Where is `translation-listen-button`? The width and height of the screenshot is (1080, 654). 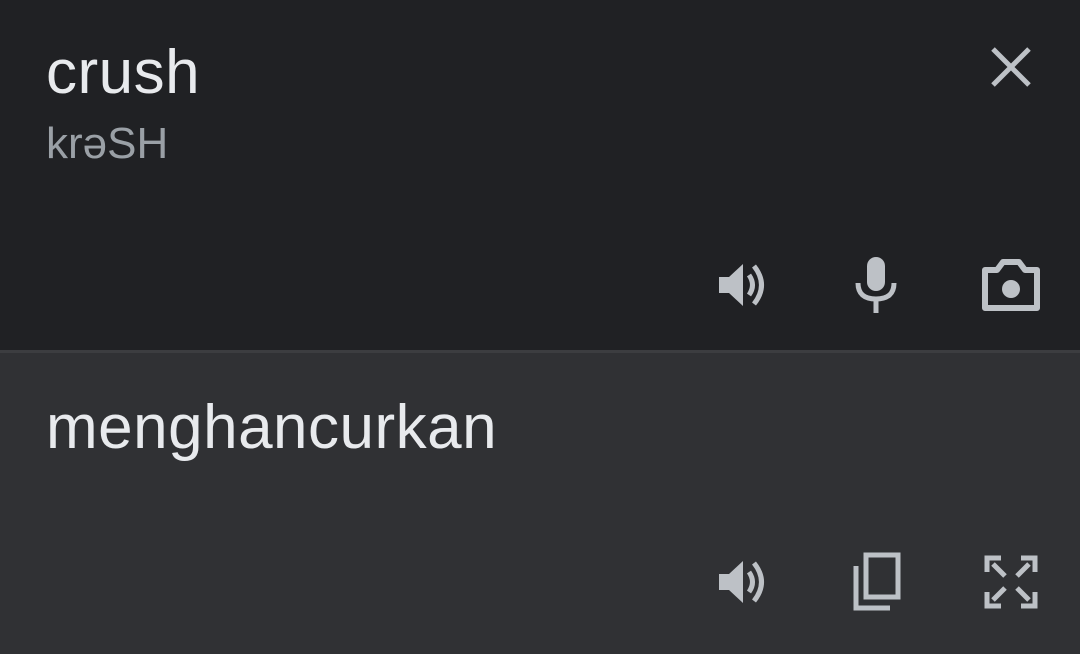
translation-listen-button is located at coordinates (741, 582).